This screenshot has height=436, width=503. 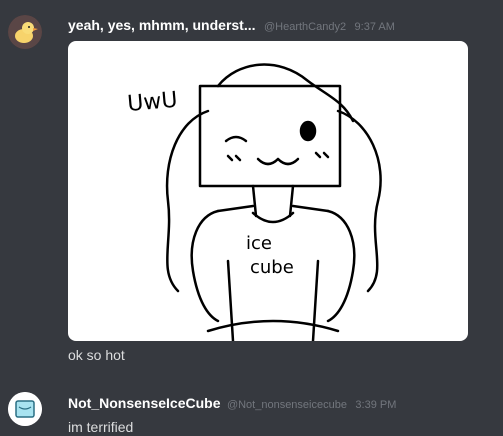 I want to click on message-text: im terrified, so click(x=101, y=427).